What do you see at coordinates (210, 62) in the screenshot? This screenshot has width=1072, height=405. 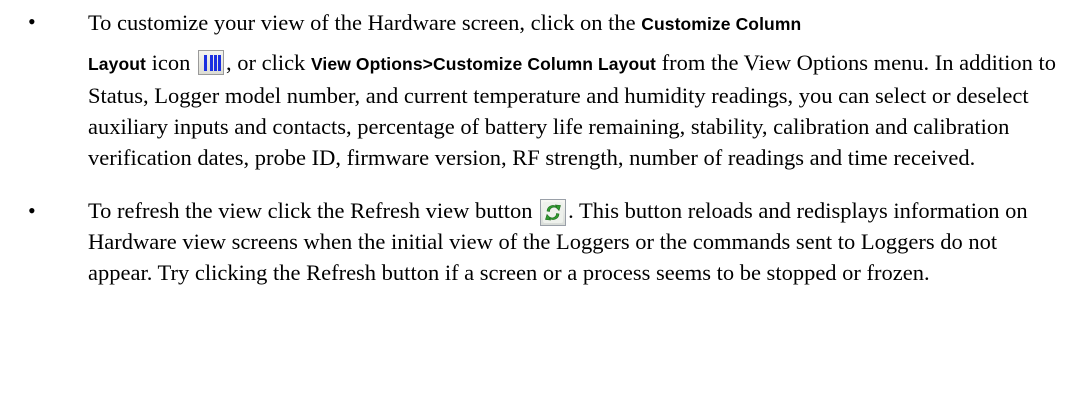 I see `column-layout-icon` at bounding box center [210, 62].